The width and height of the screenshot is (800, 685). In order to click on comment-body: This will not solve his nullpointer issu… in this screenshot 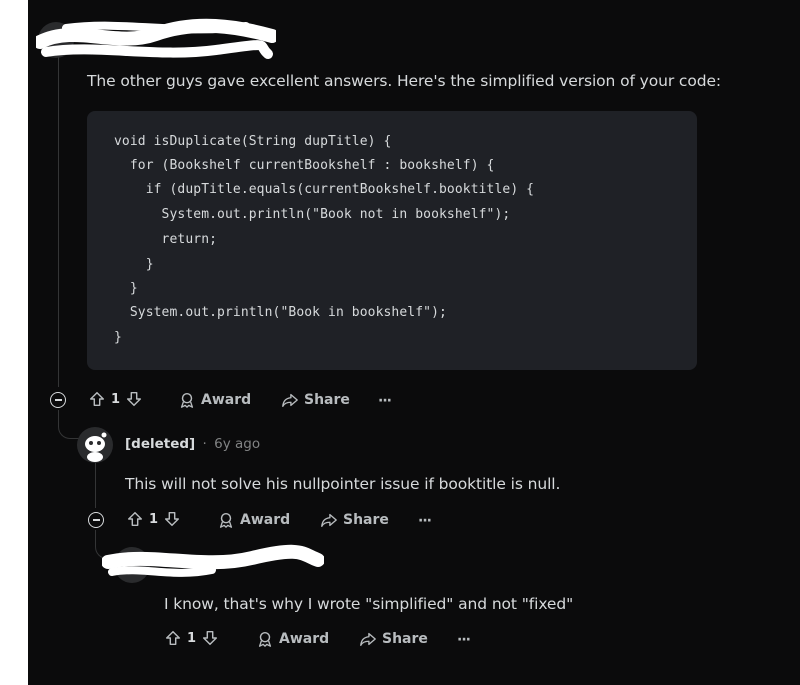, I will do `click(343, 484)`.